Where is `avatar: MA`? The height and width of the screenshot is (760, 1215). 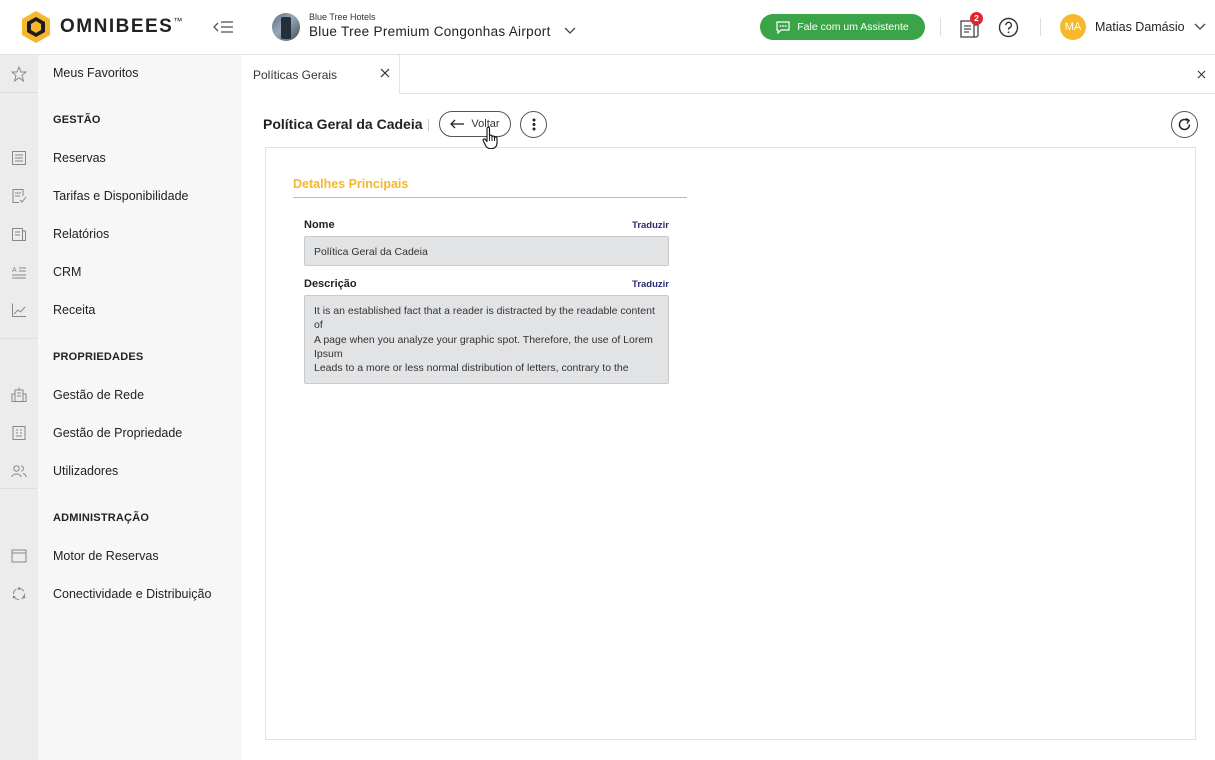
avatar: MA is located at coordinates (1073, 27).